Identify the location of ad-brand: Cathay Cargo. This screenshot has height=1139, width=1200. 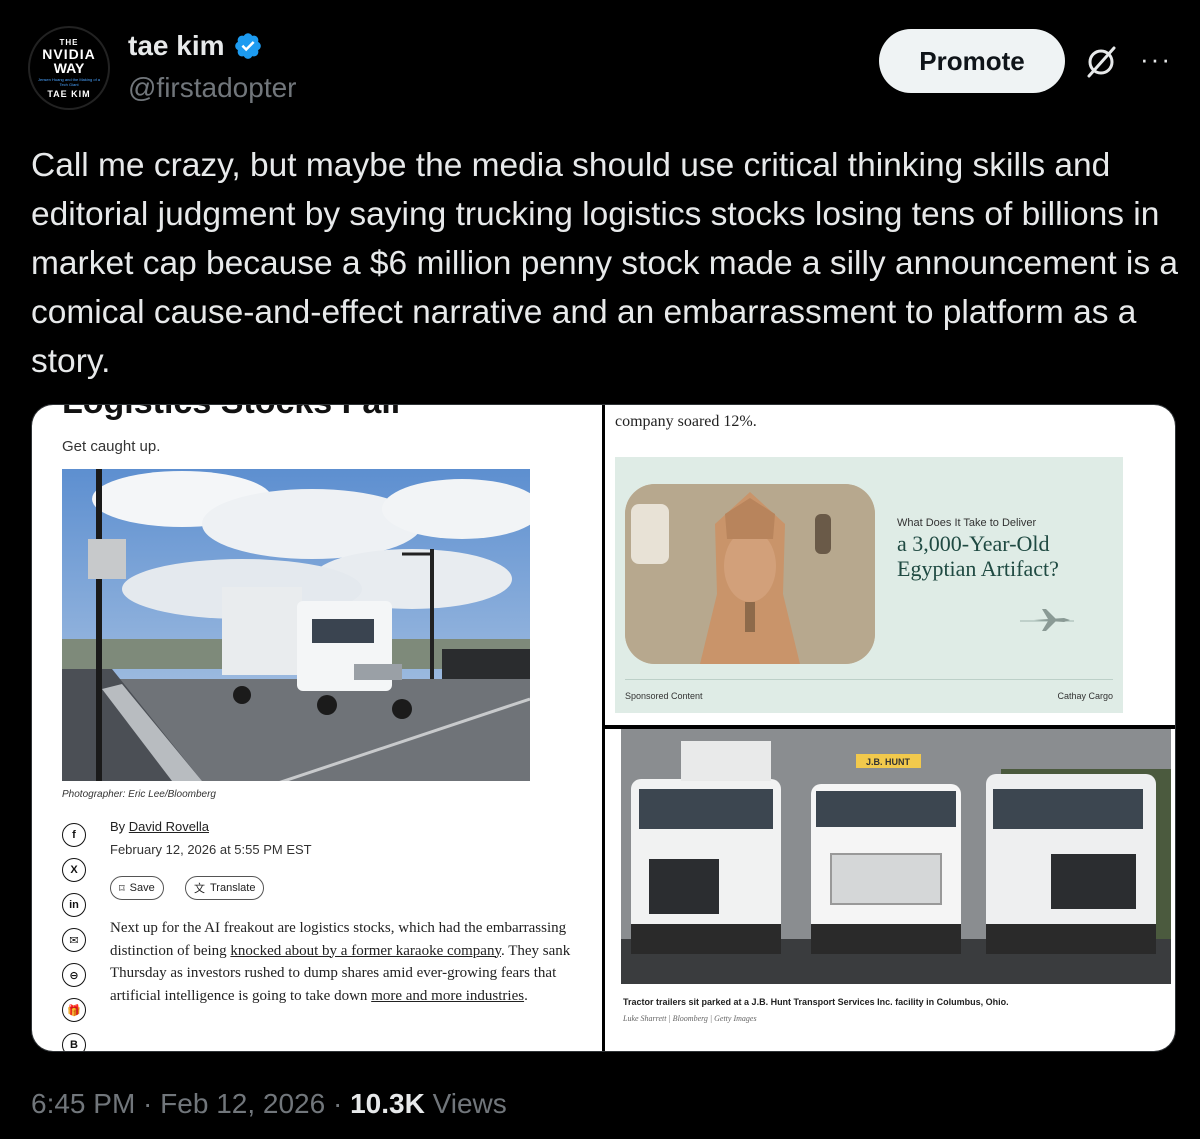
(1085, 696).